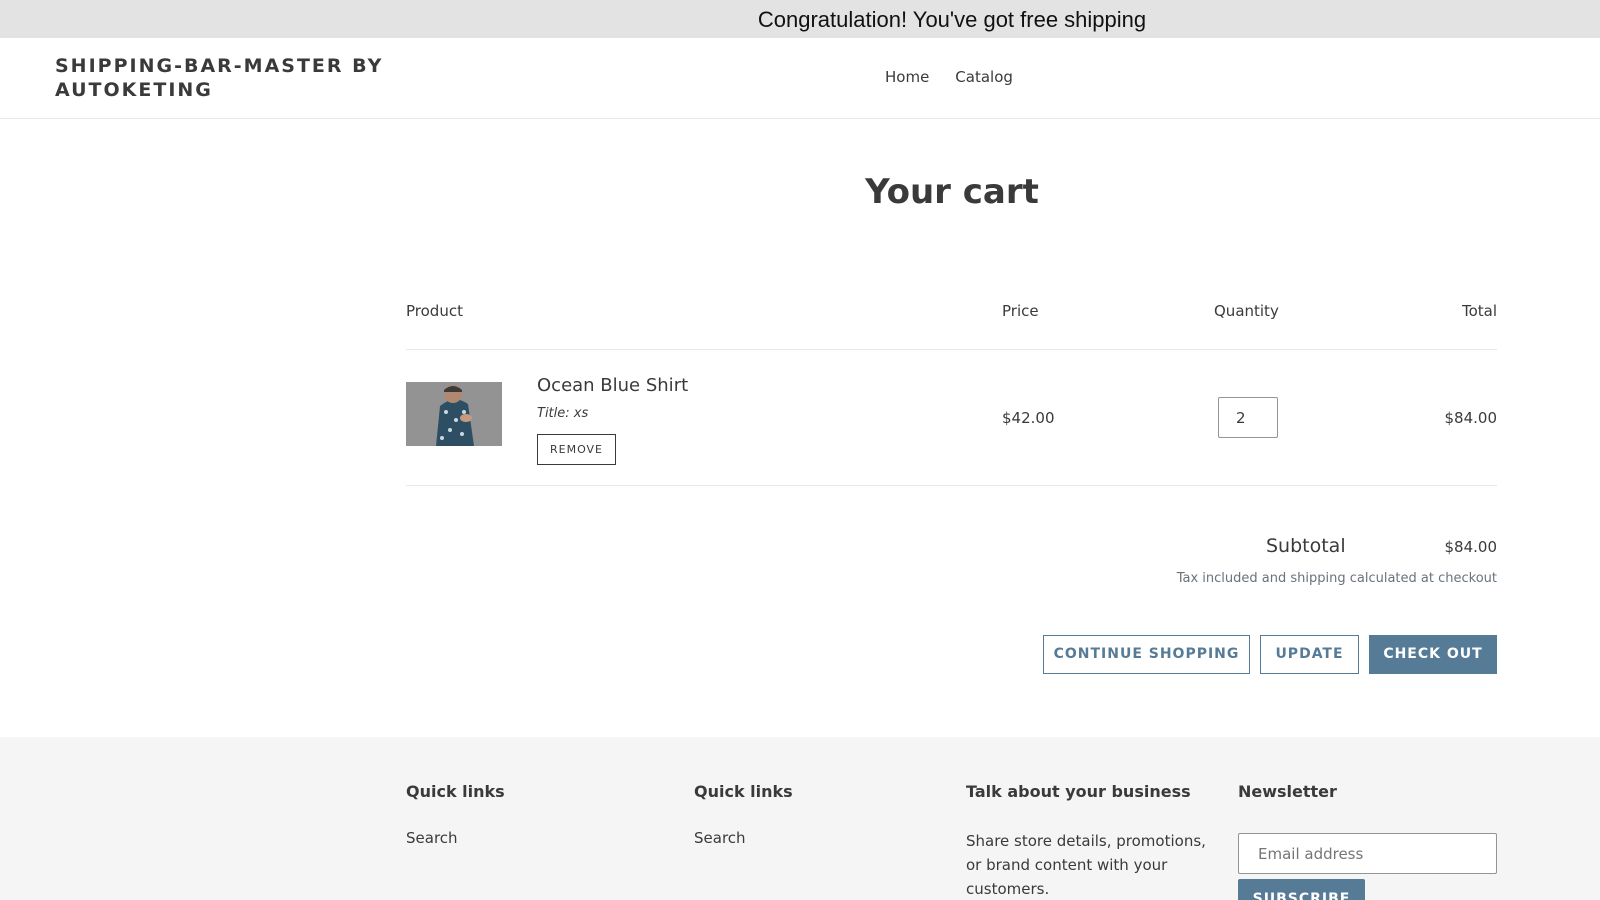 This screenshot has height=900, width=1600. What do you see at coordinates (1471, 418) in the screenshot?
I see `item-total: $84.00` at bounding box center [1471, 418].